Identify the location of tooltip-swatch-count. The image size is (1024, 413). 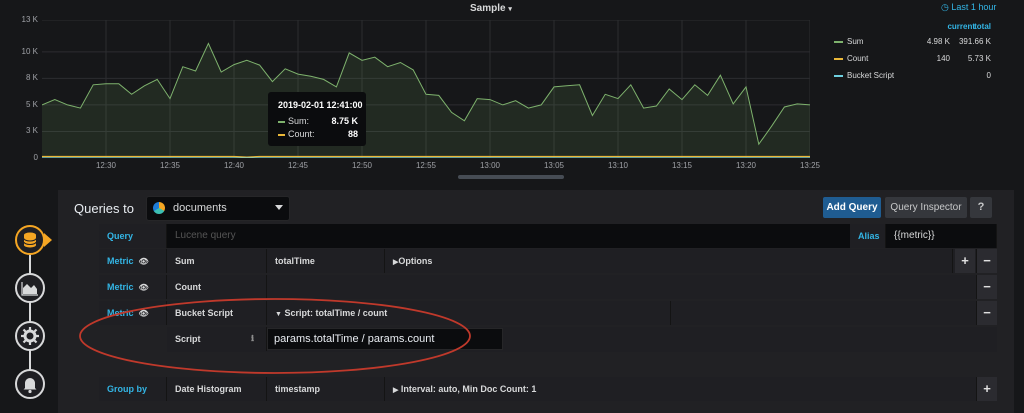
(281, 135).